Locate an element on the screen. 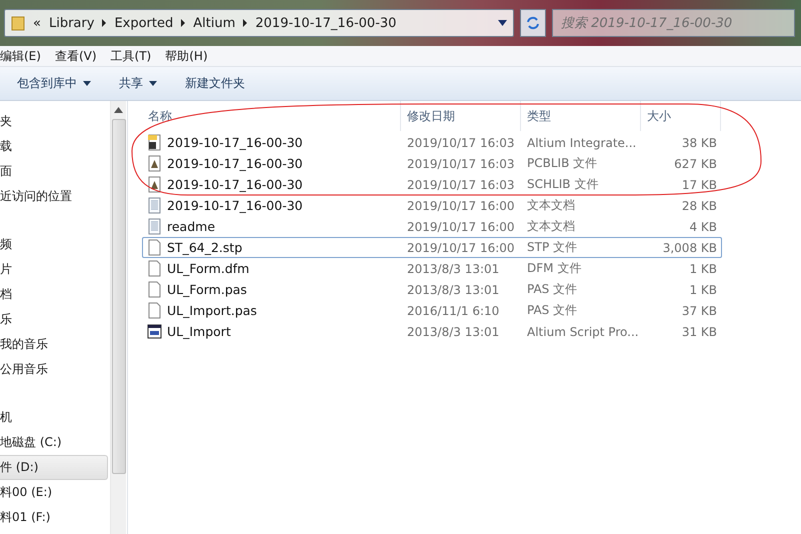  file-type: PCBLIB 文件 is located at coordinates (562, 163).